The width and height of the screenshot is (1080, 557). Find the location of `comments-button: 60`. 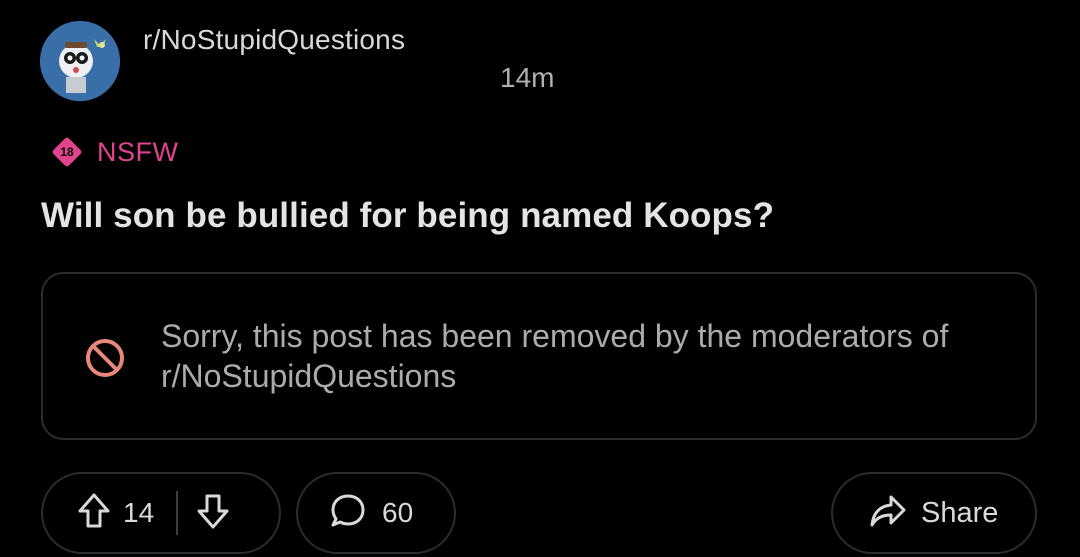

comments-button: 60 is located at coordinates (376, 513).